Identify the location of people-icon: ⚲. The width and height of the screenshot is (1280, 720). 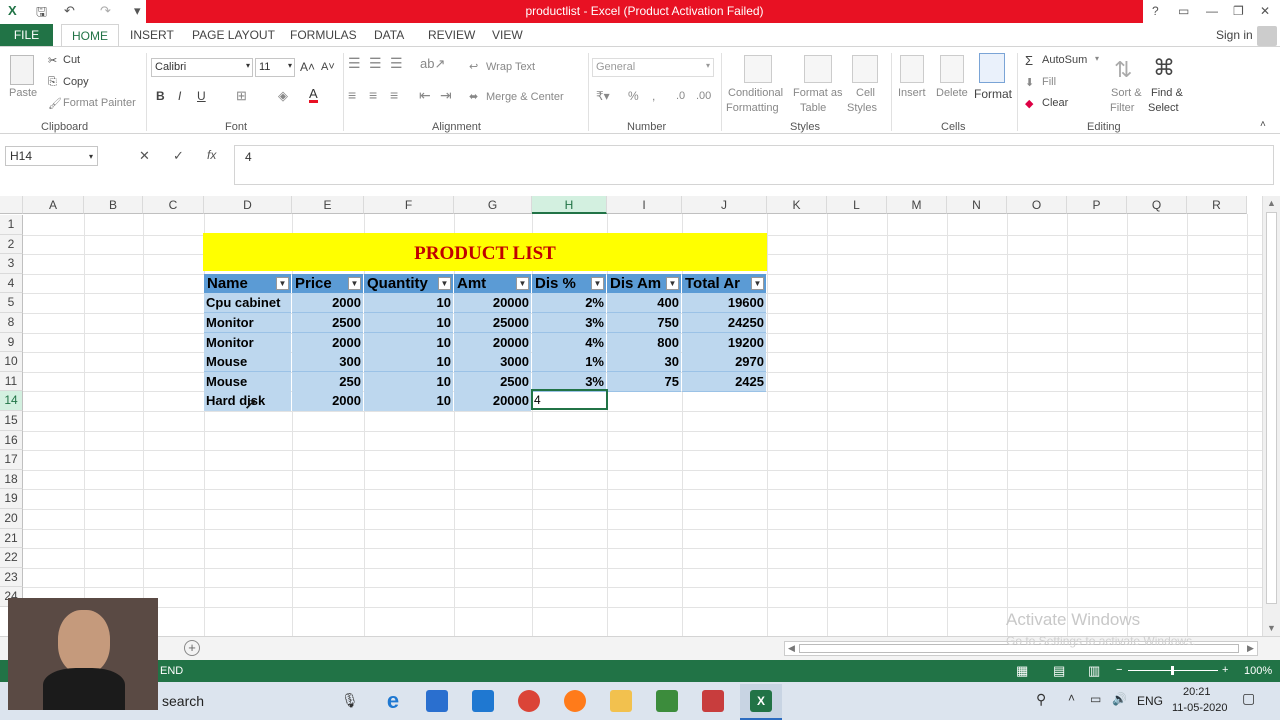
(1041, 699).